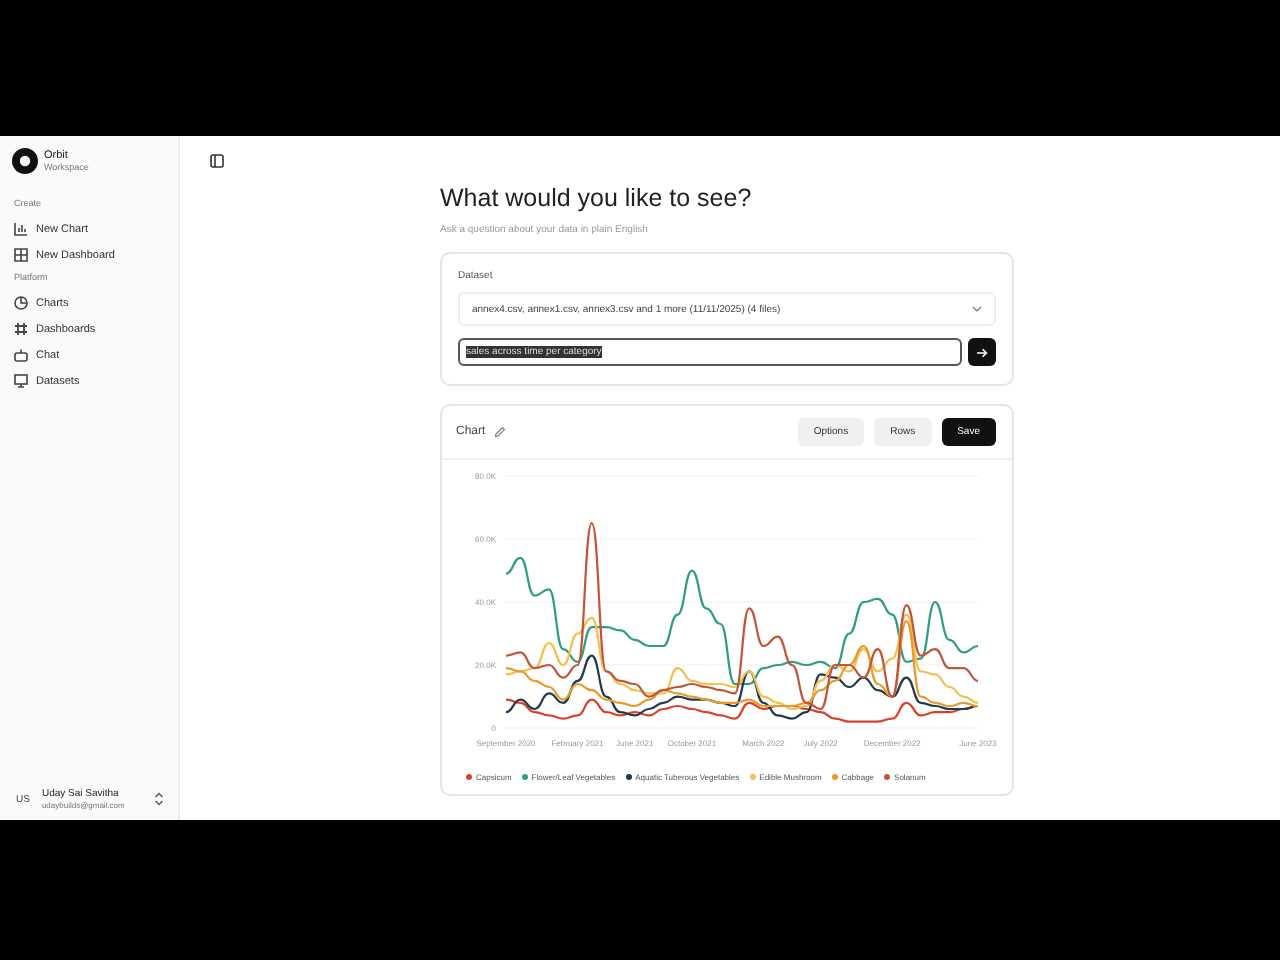 This screenshot has width=1280, height=960. Describe the element at coordinates (21, 355) in the screenshot. I see `bot-icon` at that location.